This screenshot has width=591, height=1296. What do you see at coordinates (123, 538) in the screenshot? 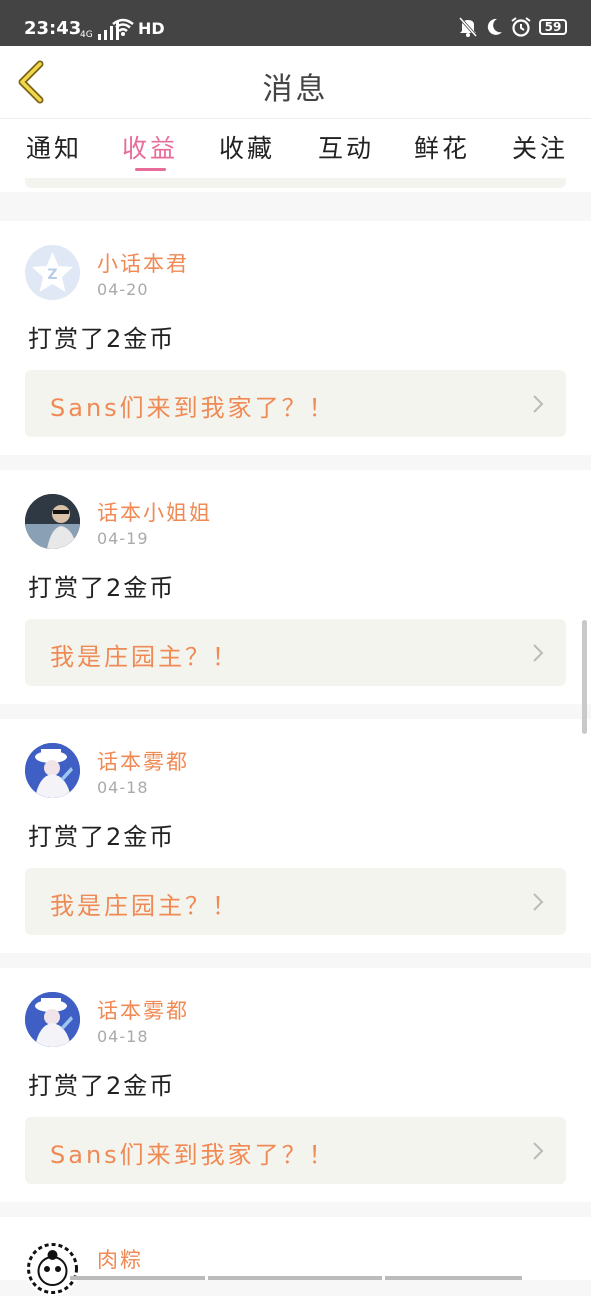
I see `message-date: 04-19` at bounding box center [123, 538].